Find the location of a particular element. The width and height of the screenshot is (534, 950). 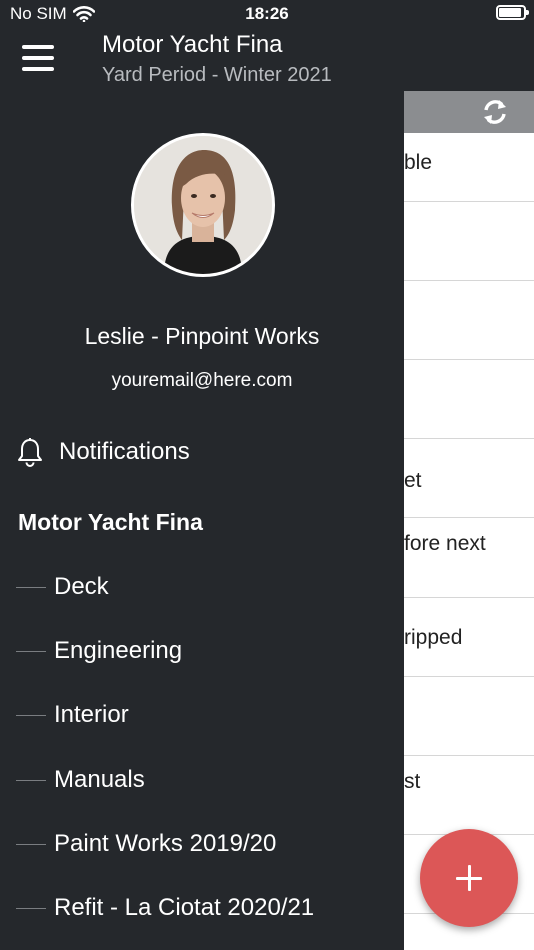

status-time: 18:26 is located at coordinates (267, 13).